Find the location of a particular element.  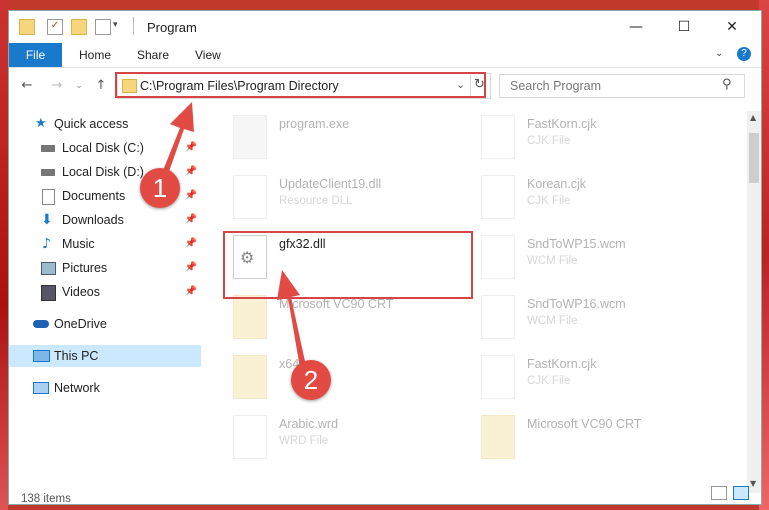

annotation-arrows is located at coordinates (233, 235).